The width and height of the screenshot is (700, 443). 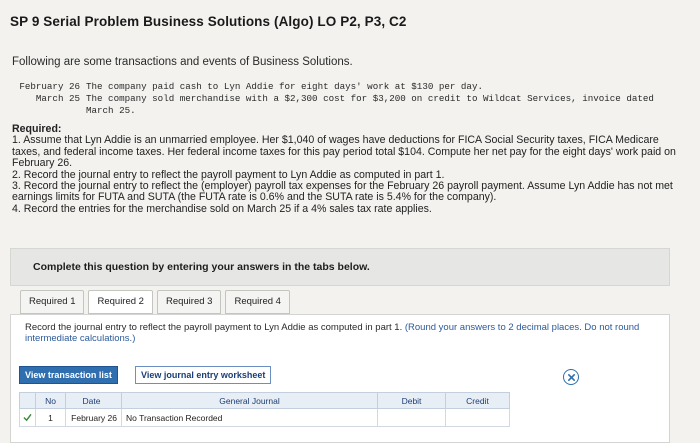 I want to click on close-icon, so click(x=571, y=377).